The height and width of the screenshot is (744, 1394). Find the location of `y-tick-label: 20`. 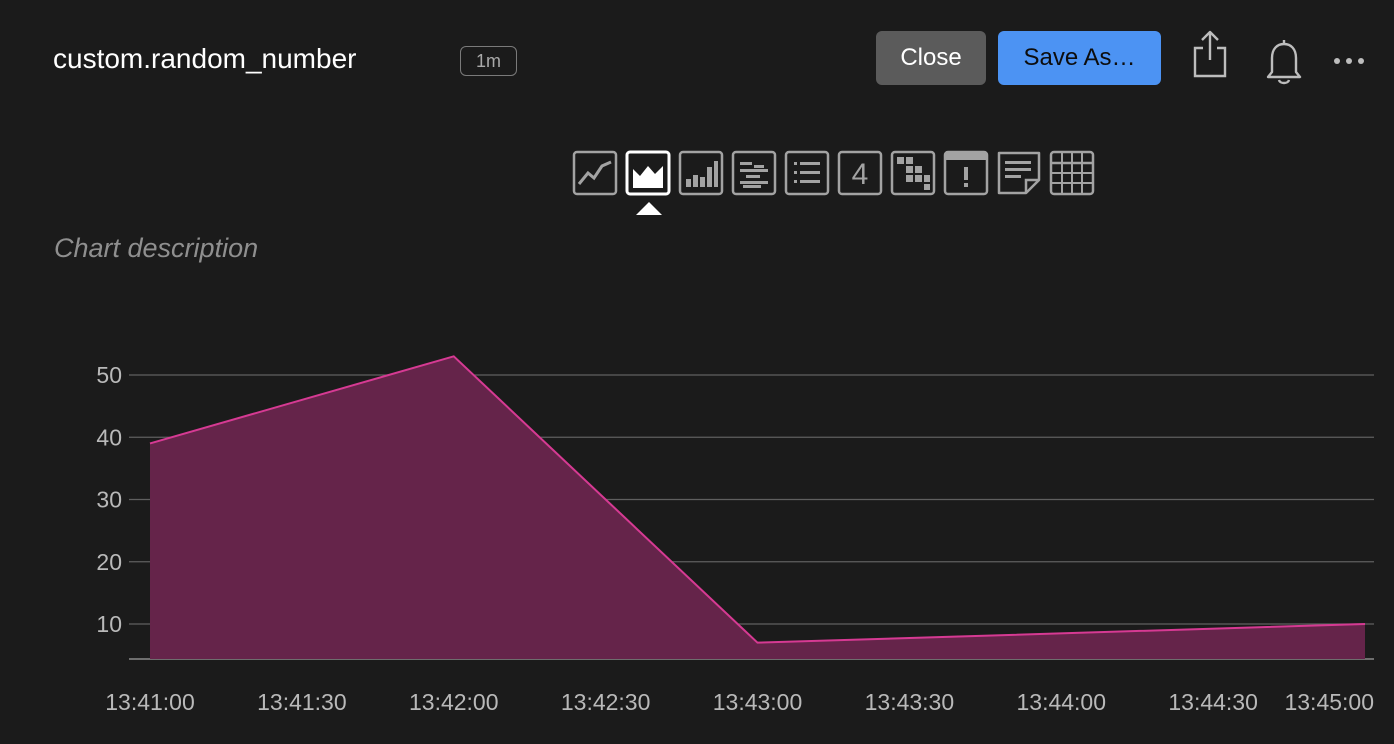

y-tick-label: 20 is located at coordinates (109, 562).